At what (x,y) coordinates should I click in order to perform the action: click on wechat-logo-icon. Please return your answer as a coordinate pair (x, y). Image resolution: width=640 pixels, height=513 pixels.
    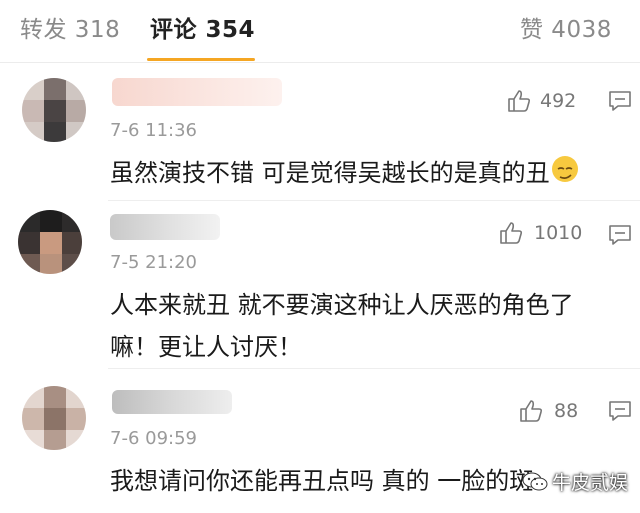
    Looking at the image, I should click on (535, 481).